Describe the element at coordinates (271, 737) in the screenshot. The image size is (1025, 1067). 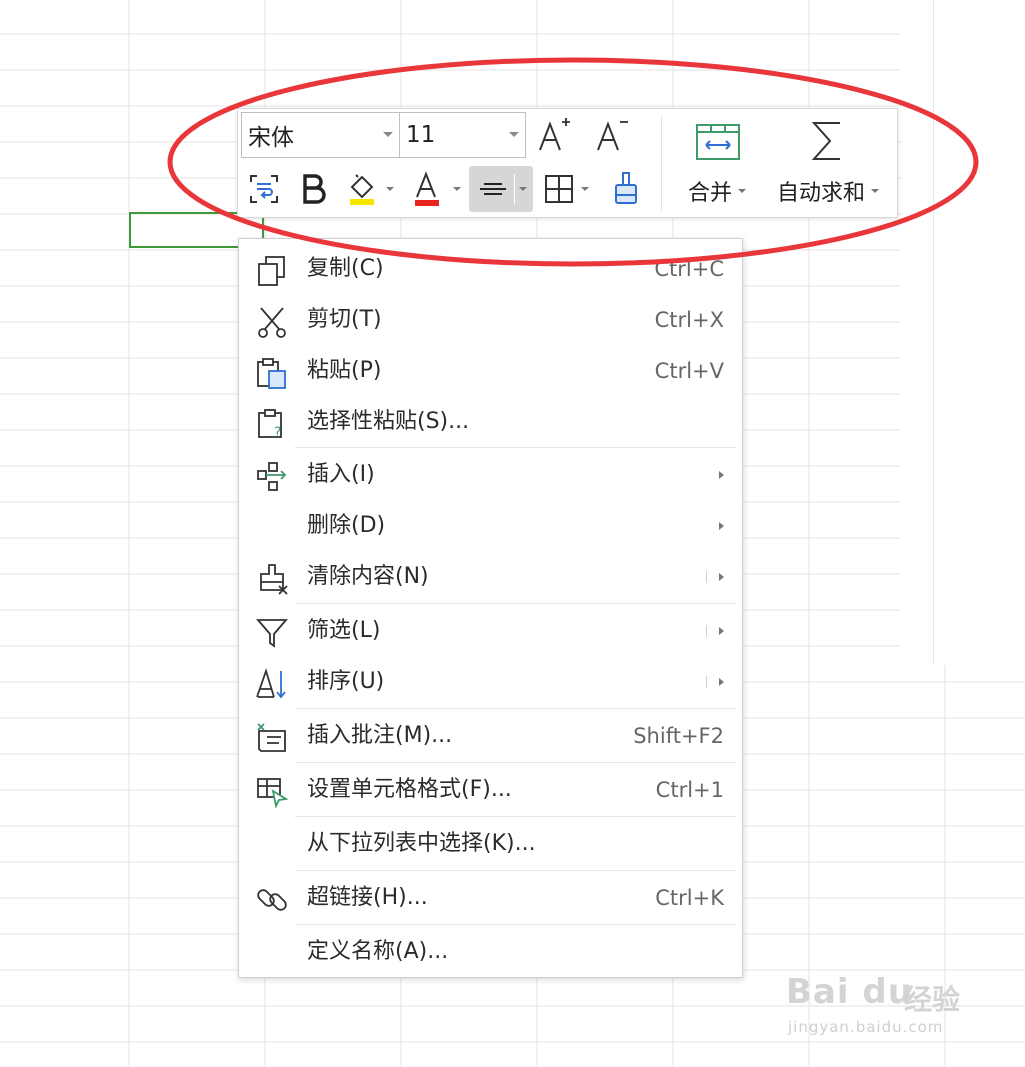
I see `comment-icon` at that location.